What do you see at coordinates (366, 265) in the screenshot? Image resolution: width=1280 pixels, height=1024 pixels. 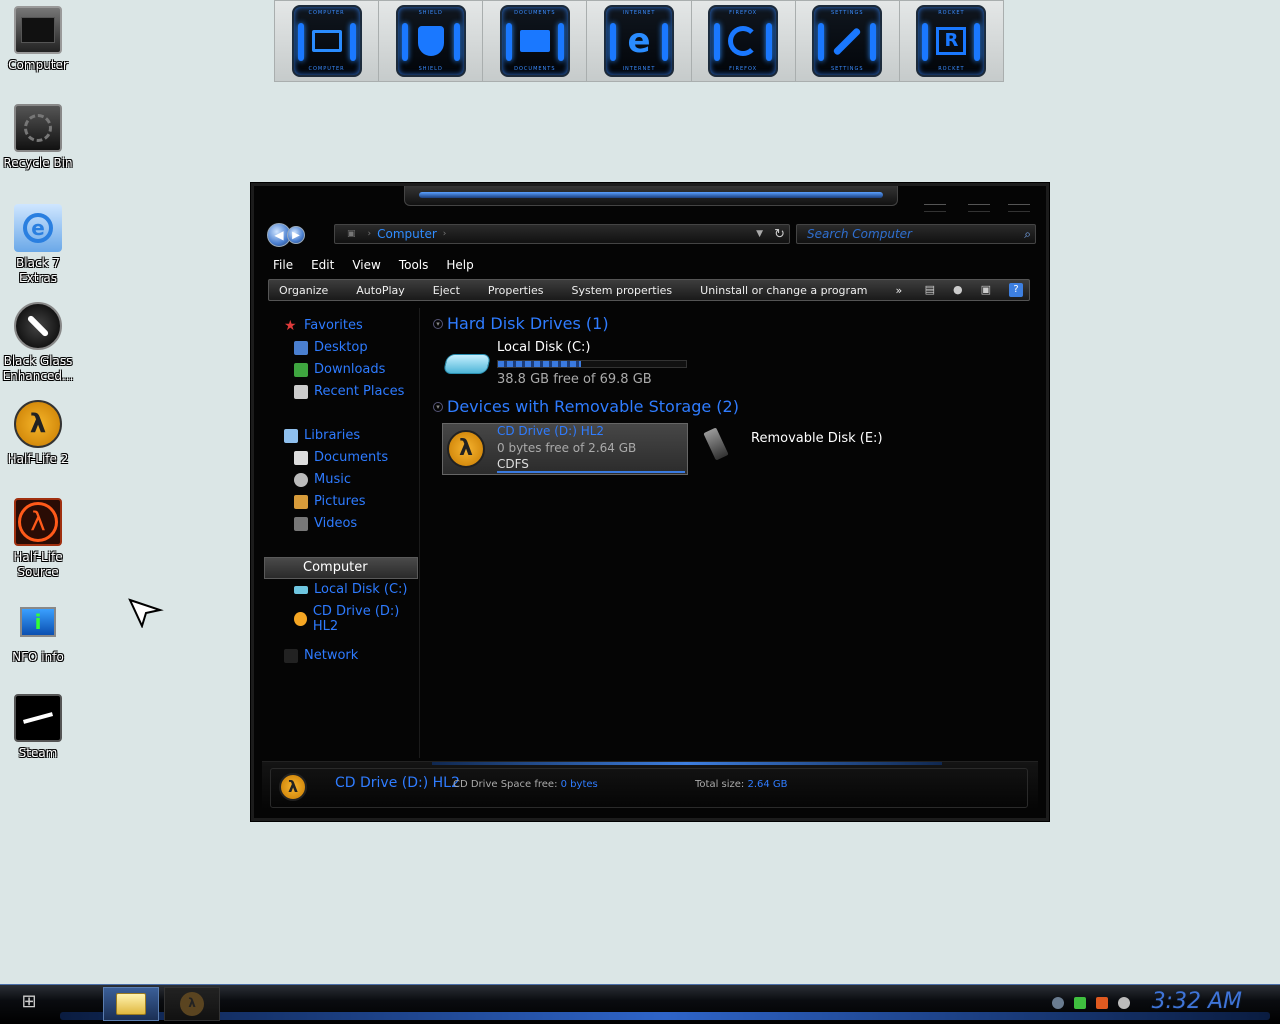 I see `menu-view: View` at bounding box center [366, 265].